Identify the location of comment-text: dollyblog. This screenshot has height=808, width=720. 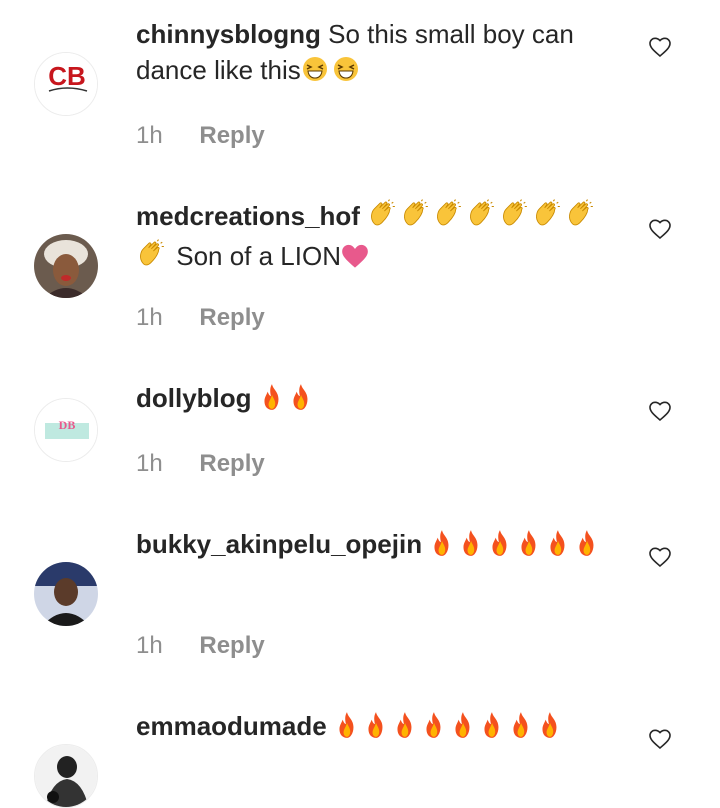
(381, 400).